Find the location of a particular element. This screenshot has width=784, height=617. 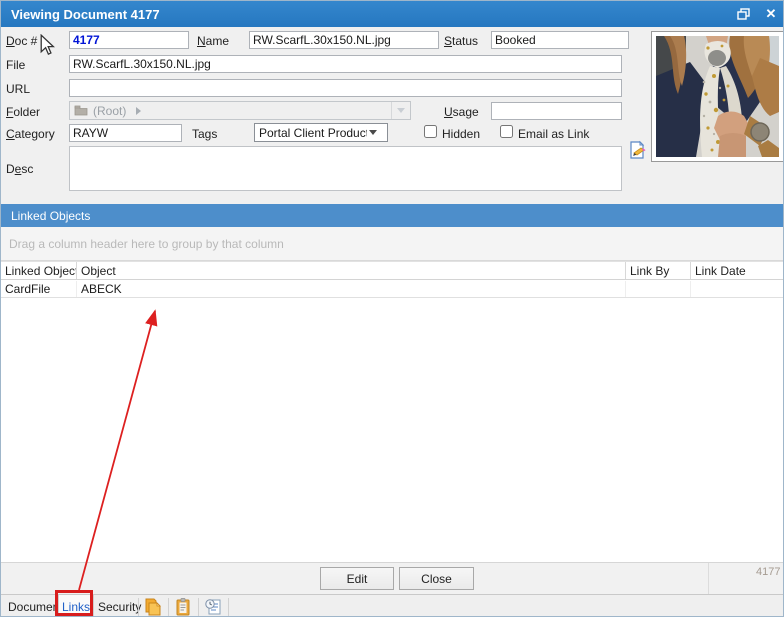

folder-dropdown-button is located at coordinates (400, 110).